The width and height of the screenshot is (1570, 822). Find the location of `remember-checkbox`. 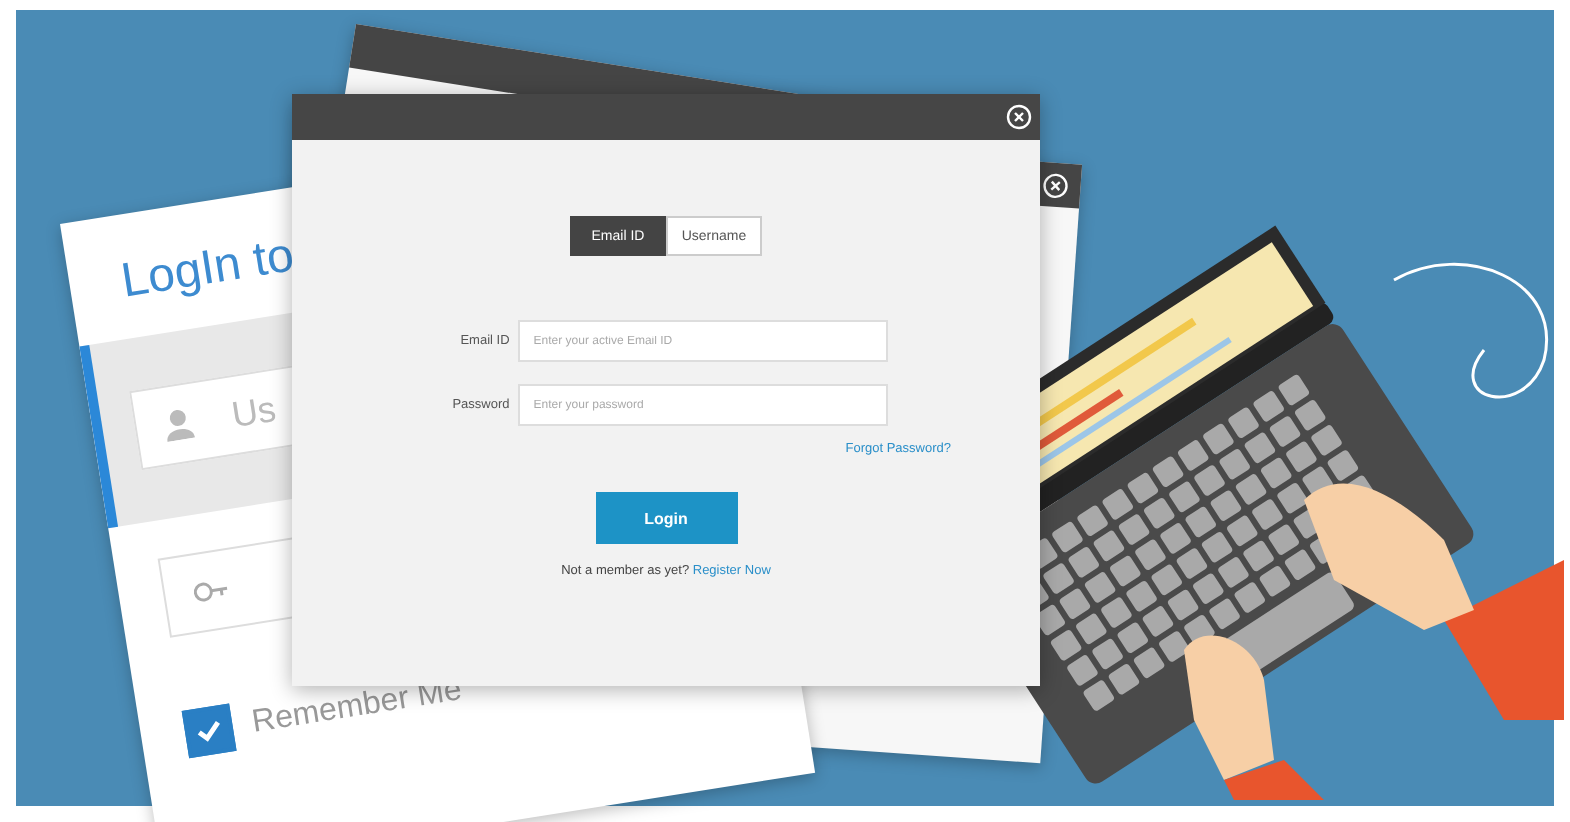

remember-checkbox is located at coordinates (209, 731).